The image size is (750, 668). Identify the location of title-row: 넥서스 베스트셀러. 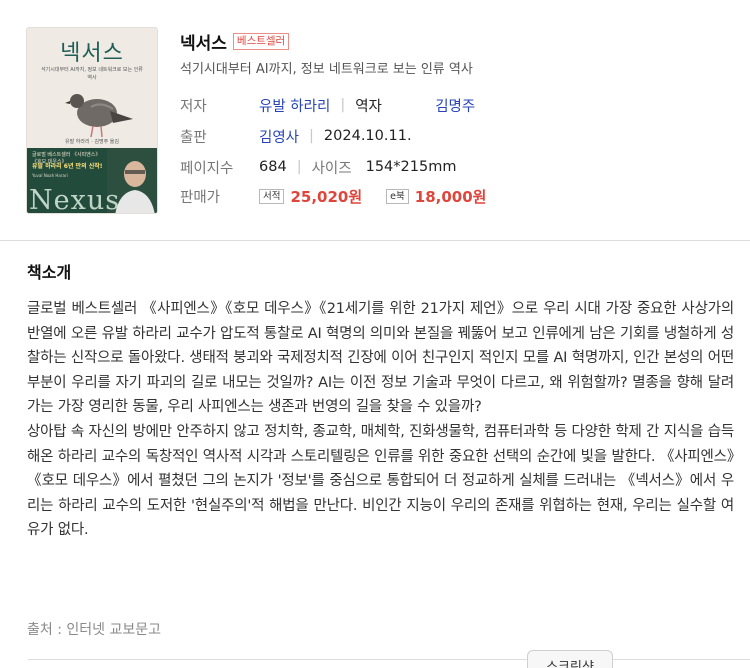
(235, 41).